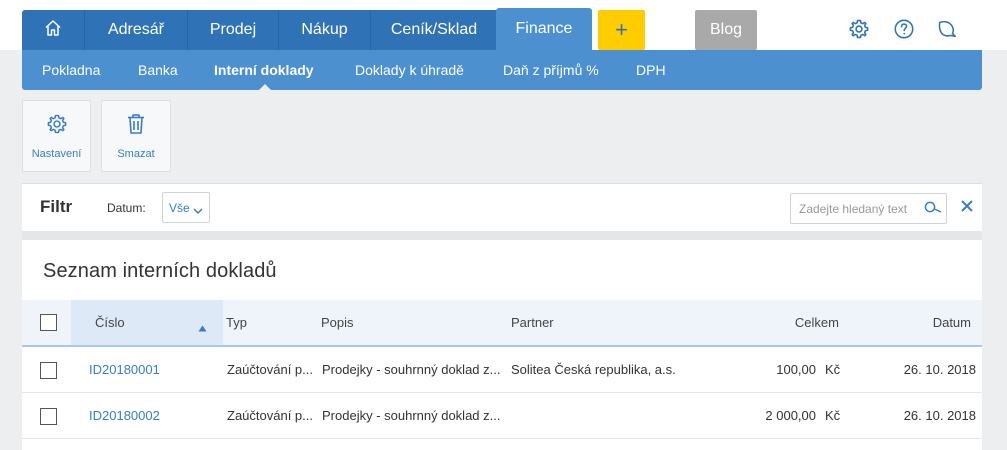  What do you see at coordinates (502, 207) in the screenshot?
I see `filter-panel: Filtr Datum: Vše` at bounding box center [502, 207].